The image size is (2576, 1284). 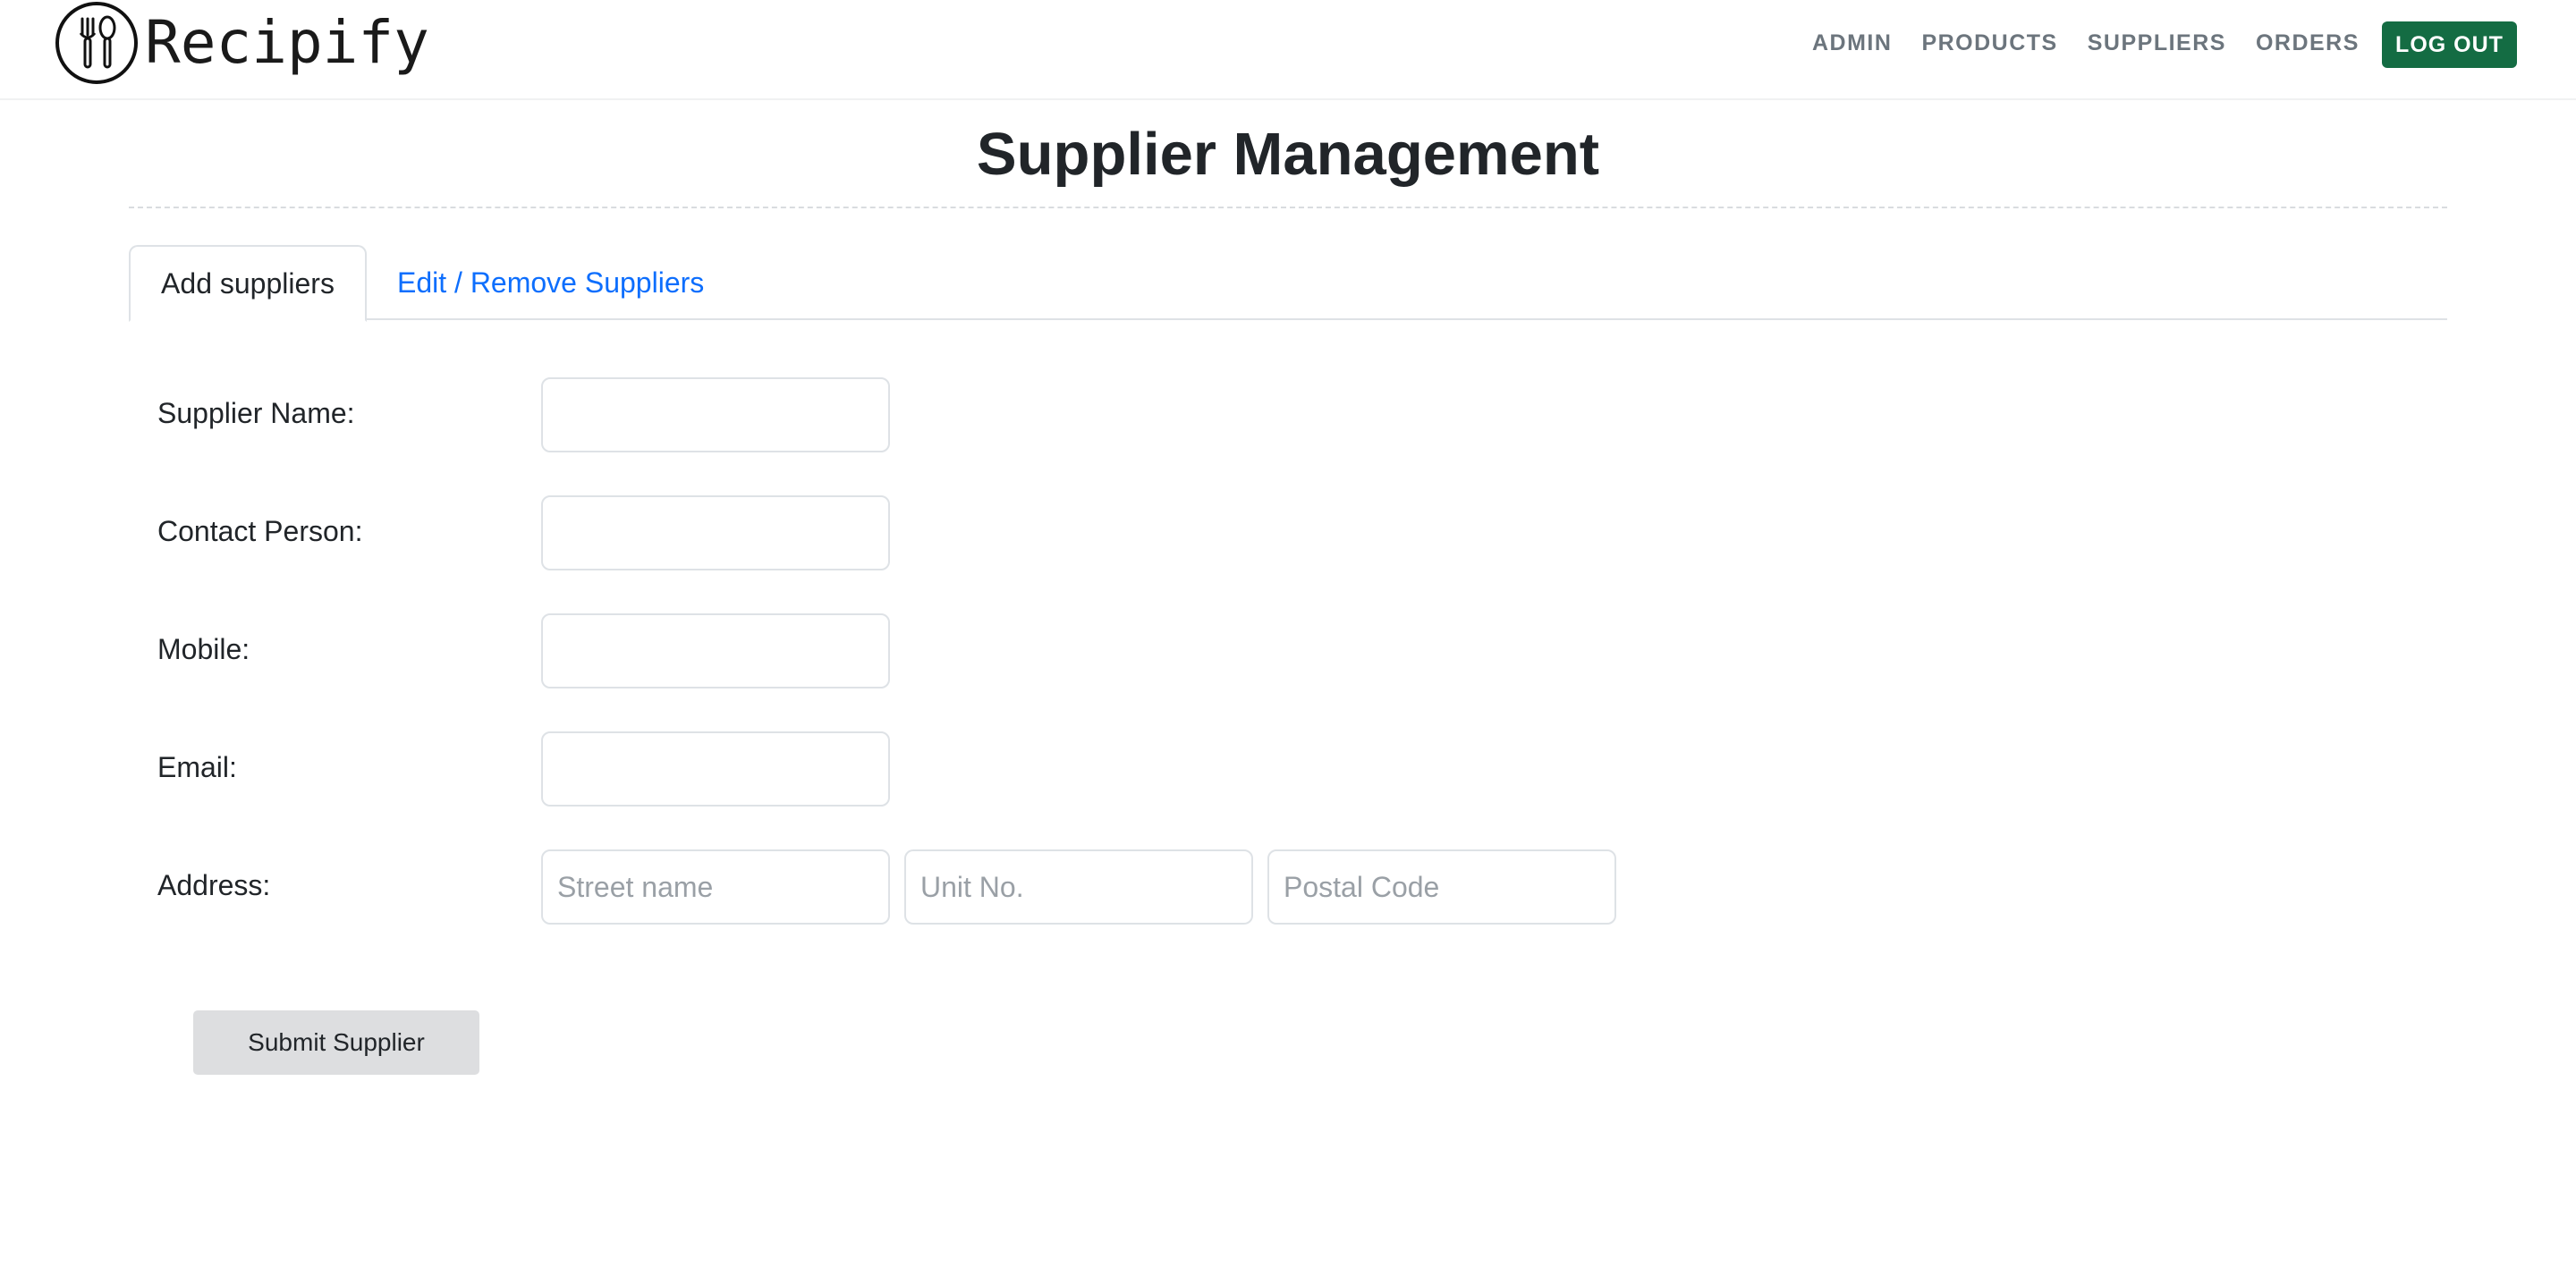 What do you see at coordinates (1288, 154) in the screenshot?
I see `page-title: Supplier Management` at bounding box center [1288, 154].